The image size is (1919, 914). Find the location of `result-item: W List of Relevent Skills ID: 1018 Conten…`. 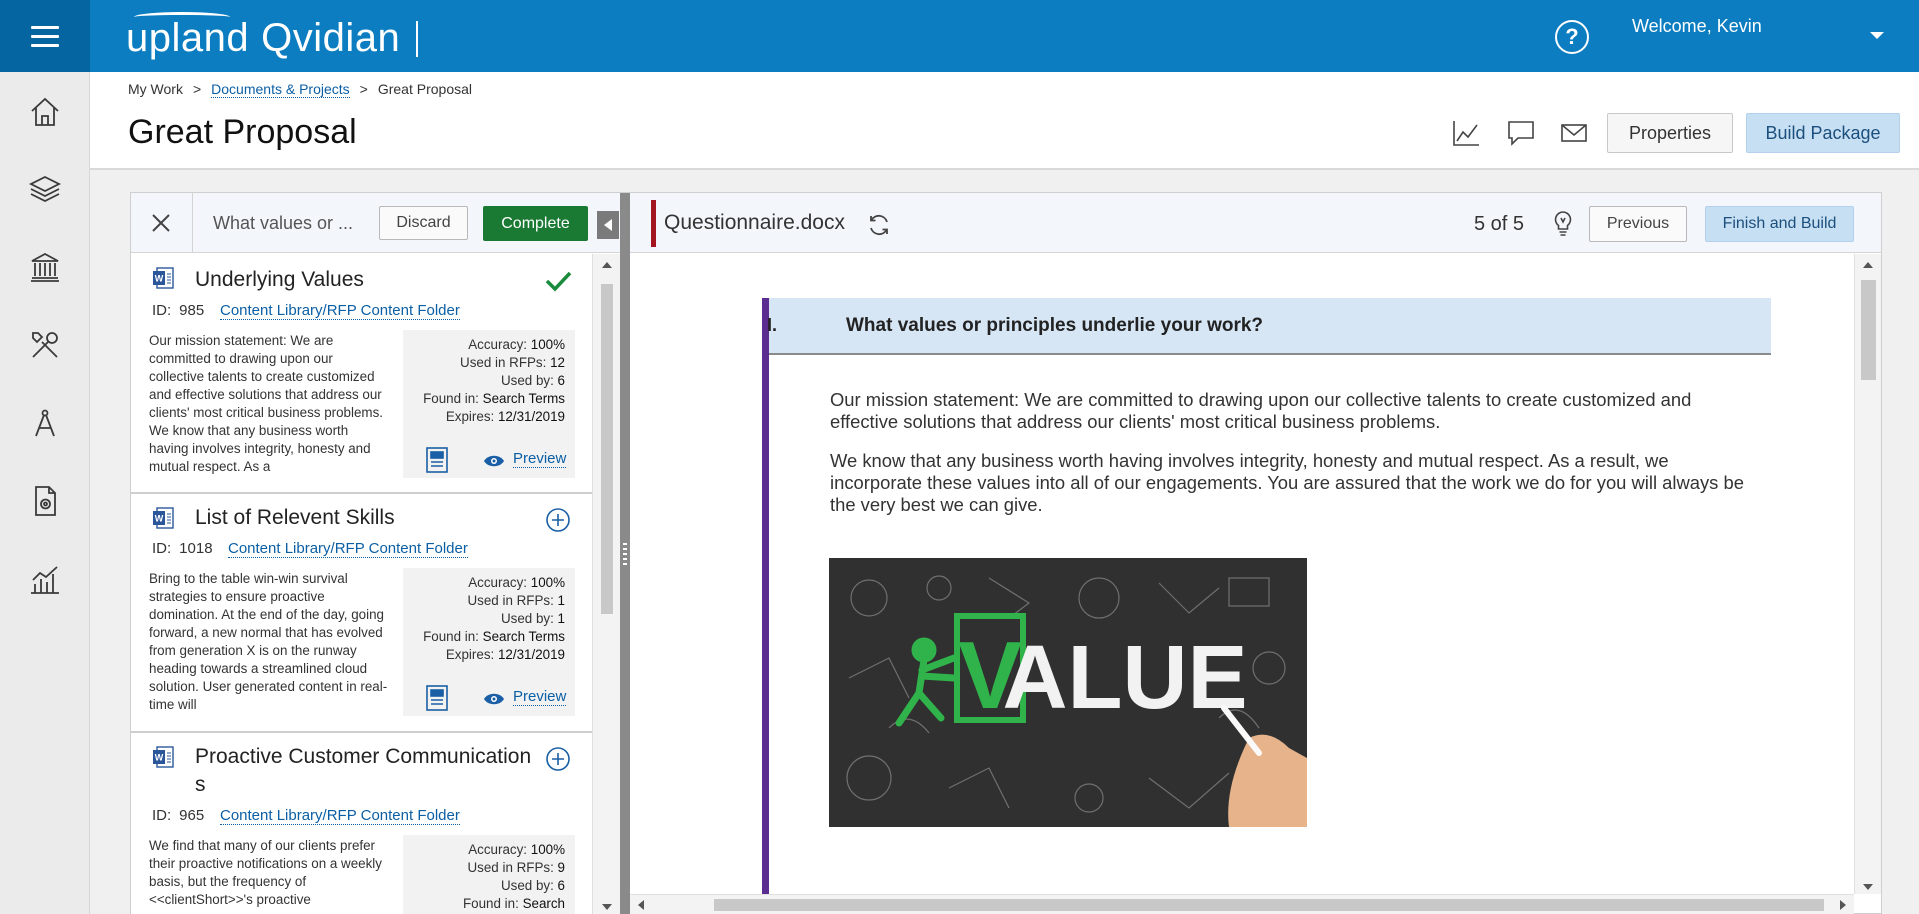

result-item: W List of Relevent Skills ID: 1018 Conten… is located at coordinates (361, 613).